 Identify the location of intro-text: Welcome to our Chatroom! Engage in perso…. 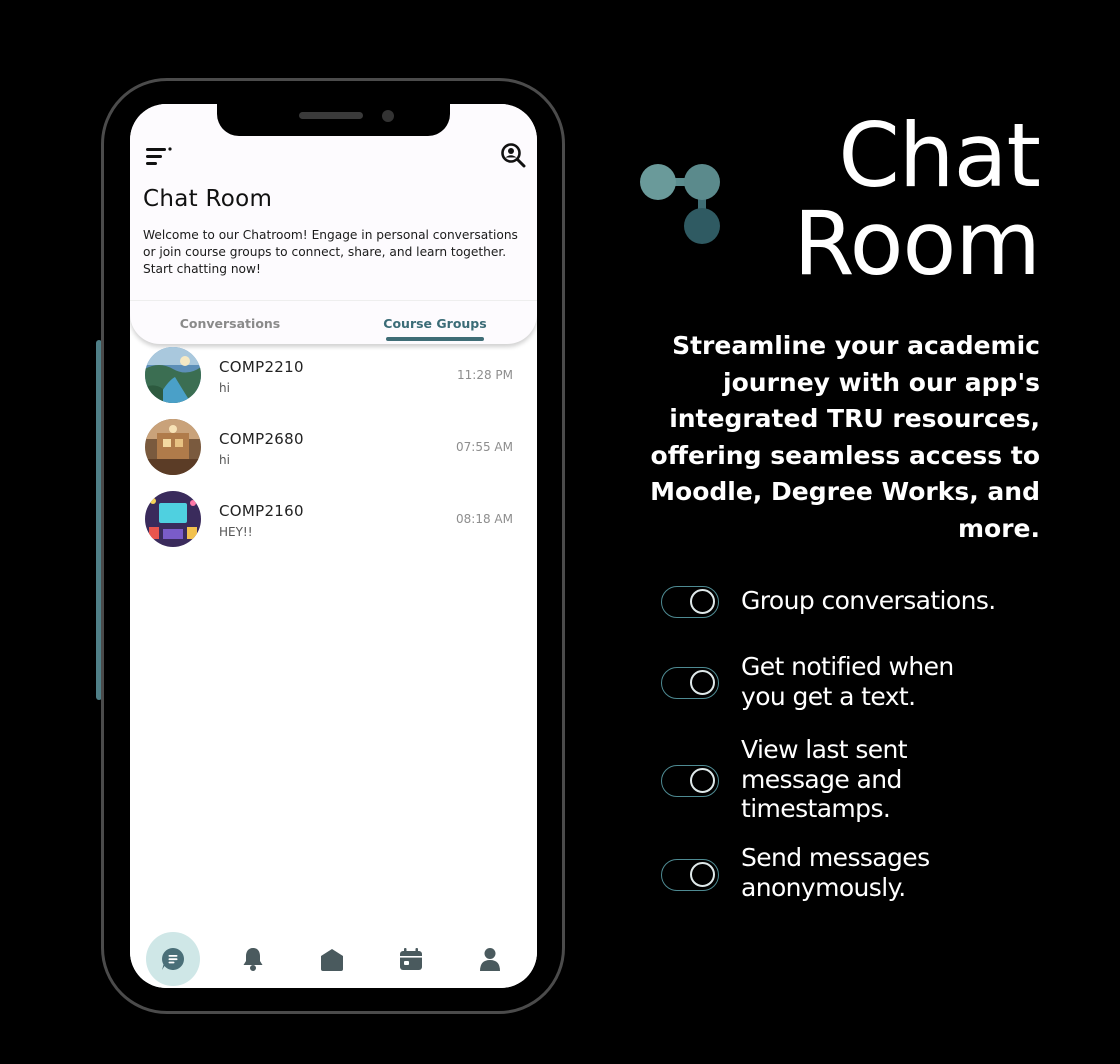
(330, 252).